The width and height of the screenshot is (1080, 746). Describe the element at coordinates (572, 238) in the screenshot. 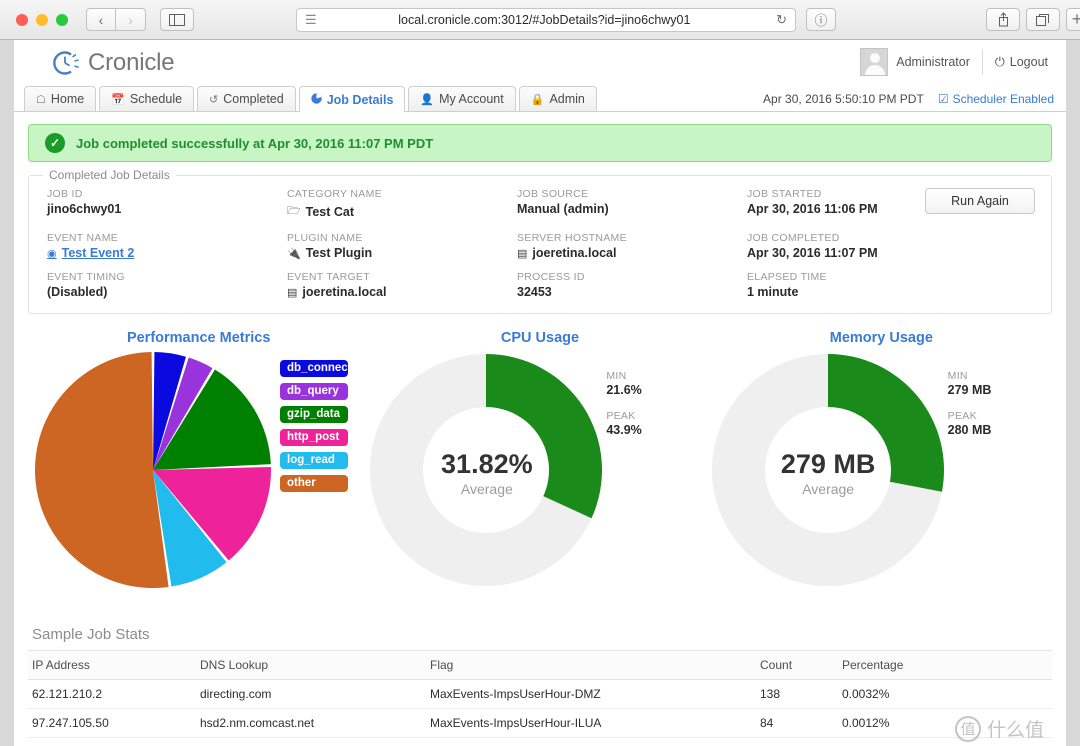

I see `field-label: SERVER HOSTNAME` at that location.